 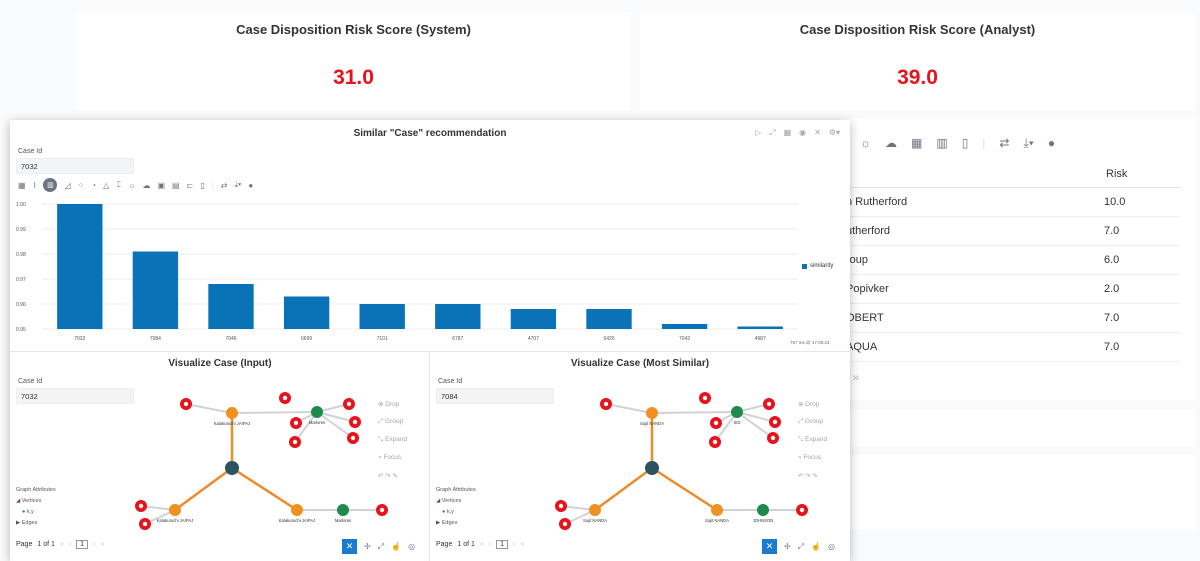 What do you see at coordinates (232, 468) in the screenshot?
I see `case-hub-node` at bounding box center [232, 468].